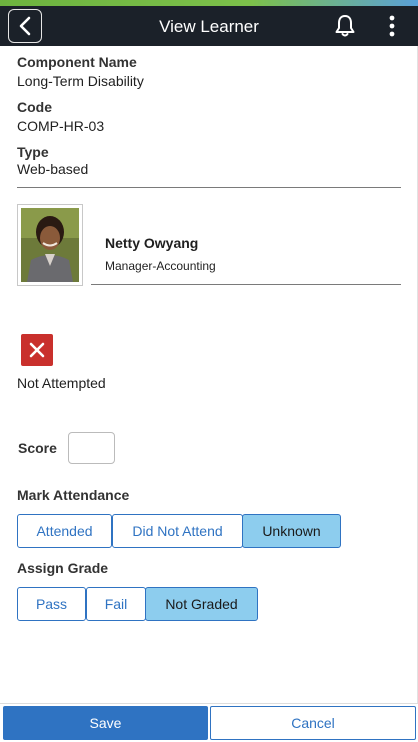 Image resolution: width=418 pixels, height=742 pixels. What do you see at coordinates (77, 62) in the screenshot?
I see `component-name-label: Component Name` at bounding box center [77, 62].